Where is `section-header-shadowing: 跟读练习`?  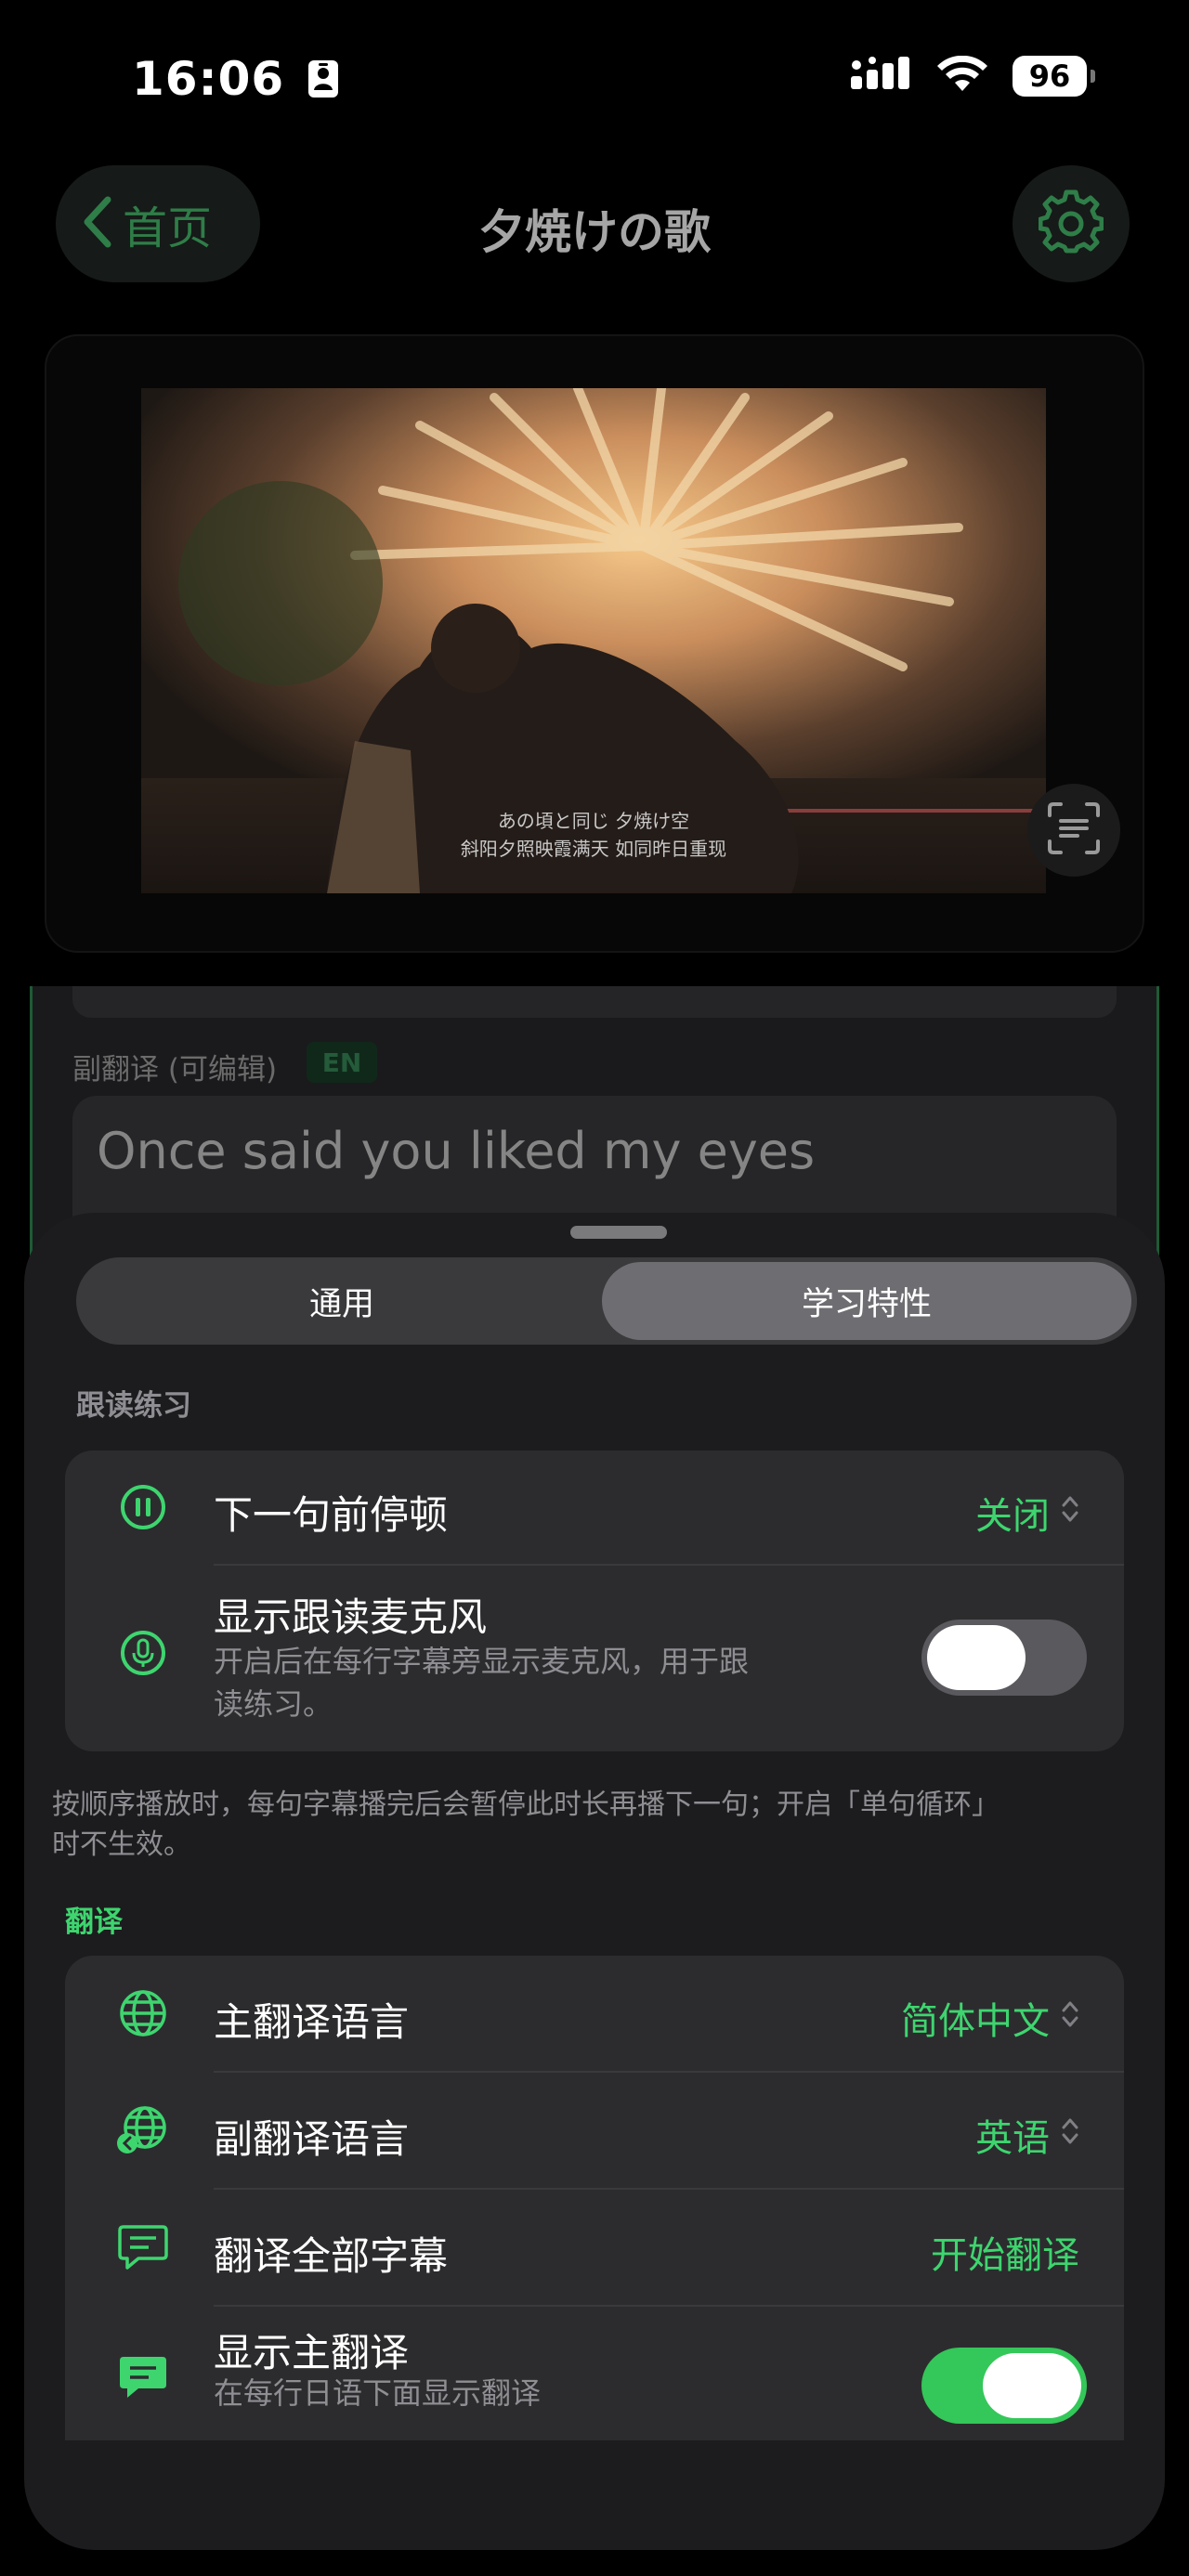 section-header-shadowing: 跟读练习 is located at coordinates (134, 1406).